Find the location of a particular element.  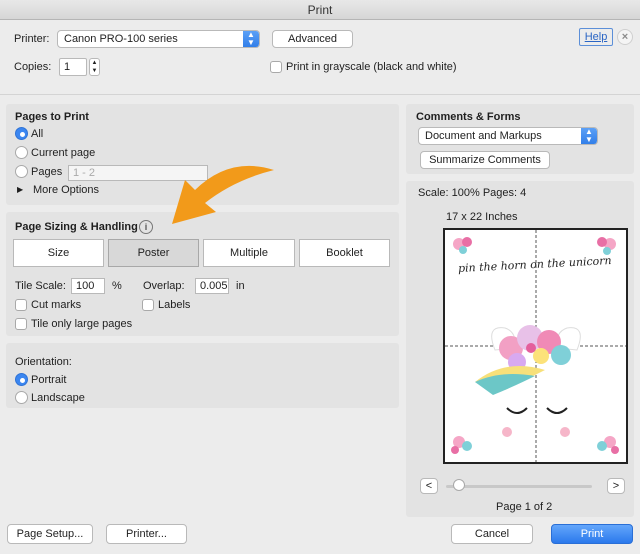

print-button: Print is located at coordinates (592, 534).